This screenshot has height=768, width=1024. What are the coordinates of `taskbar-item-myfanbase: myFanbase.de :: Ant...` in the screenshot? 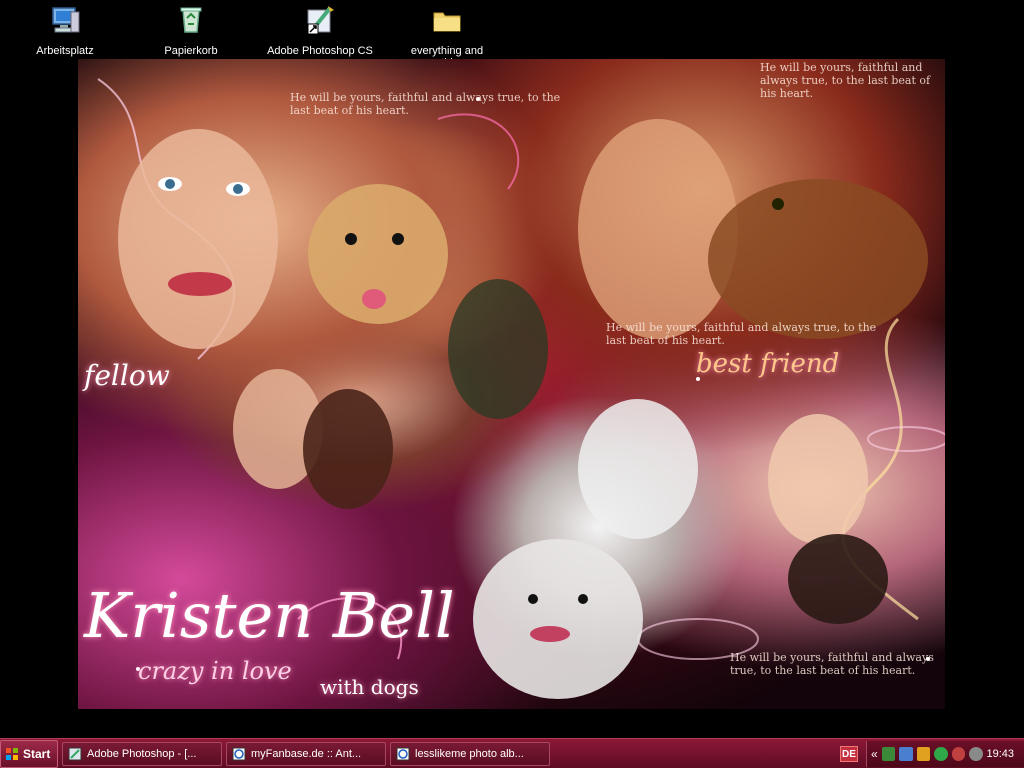 It's located at (306, 754).